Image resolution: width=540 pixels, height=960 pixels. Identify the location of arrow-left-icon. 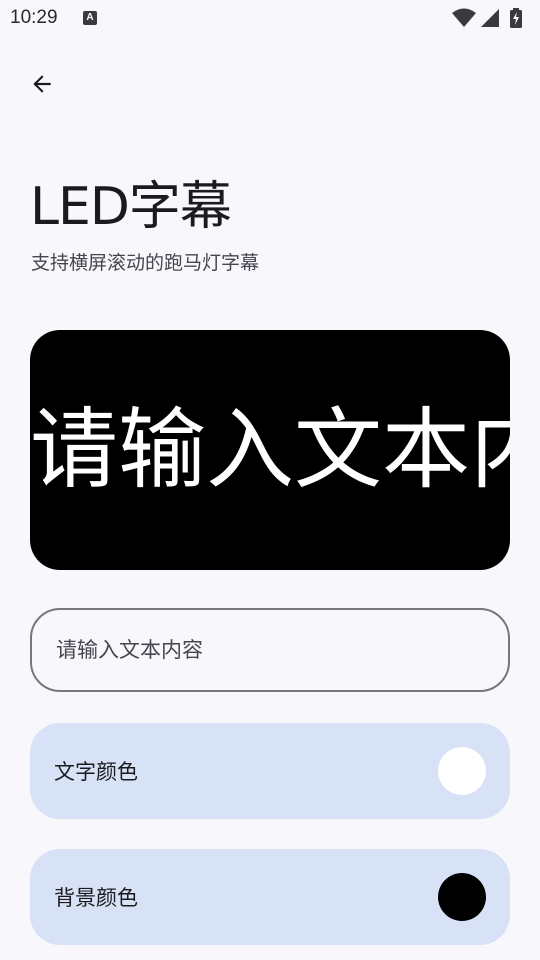
(42, 84).